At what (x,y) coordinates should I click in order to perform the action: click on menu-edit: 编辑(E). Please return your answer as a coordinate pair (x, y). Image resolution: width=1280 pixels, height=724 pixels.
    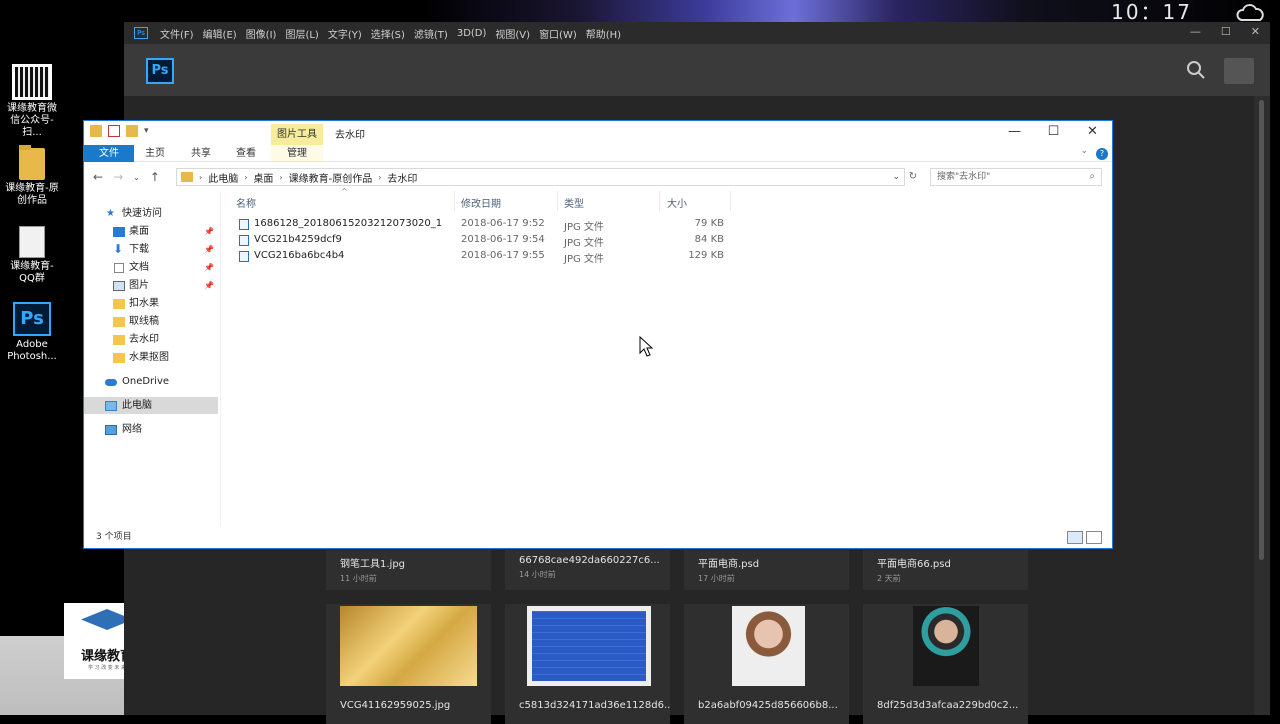
    Looking at the image, I should click on (220, 33).